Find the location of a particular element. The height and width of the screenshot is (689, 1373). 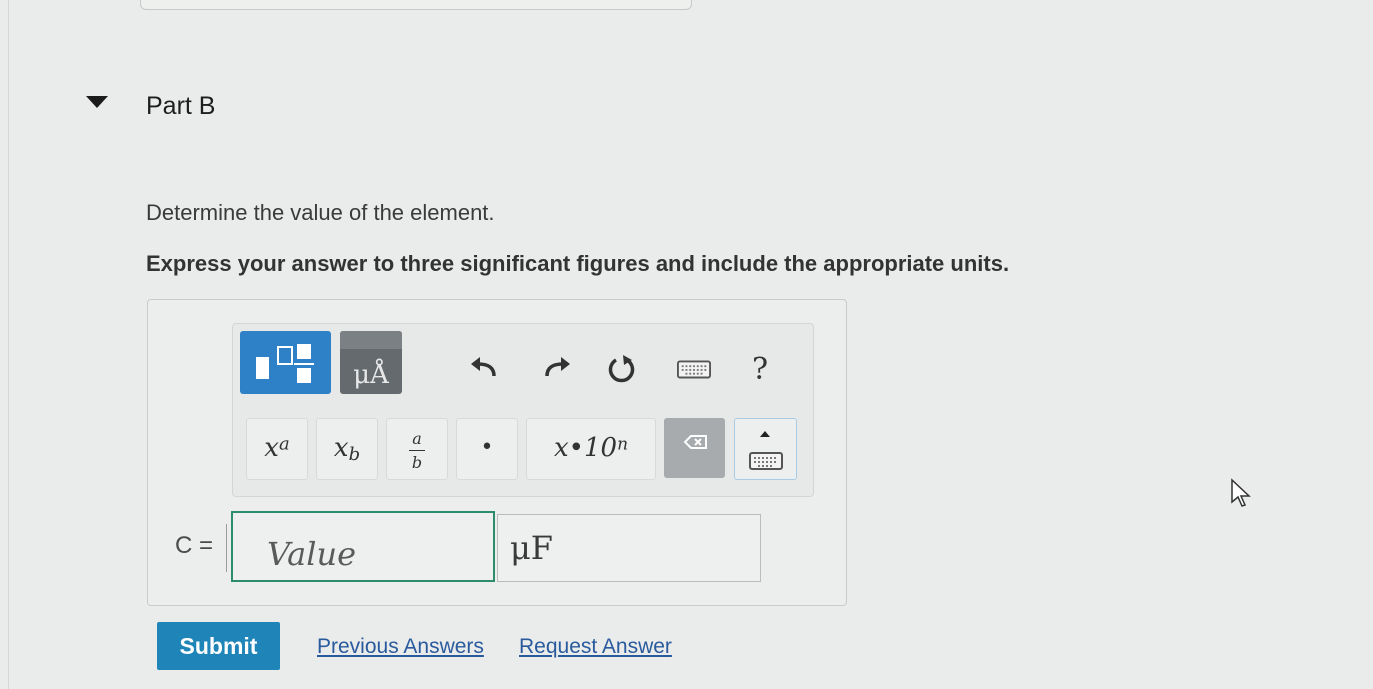

mouse-cursor-icon is located at coordinates (1241, 493).